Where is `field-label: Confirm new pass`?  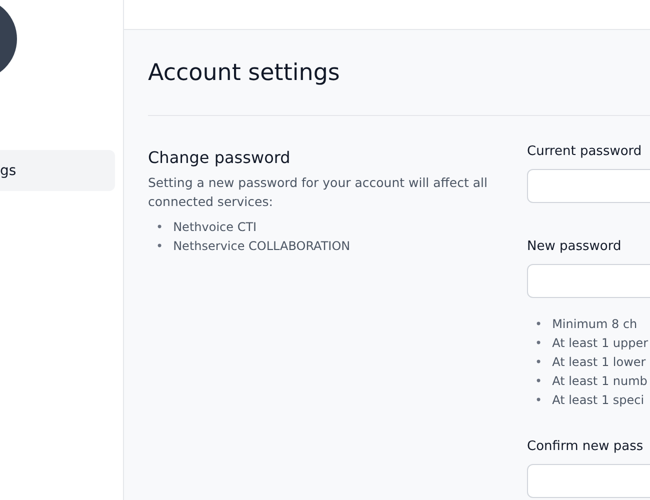 field-label: Confirm new pass is located at coordinates (585, 446).